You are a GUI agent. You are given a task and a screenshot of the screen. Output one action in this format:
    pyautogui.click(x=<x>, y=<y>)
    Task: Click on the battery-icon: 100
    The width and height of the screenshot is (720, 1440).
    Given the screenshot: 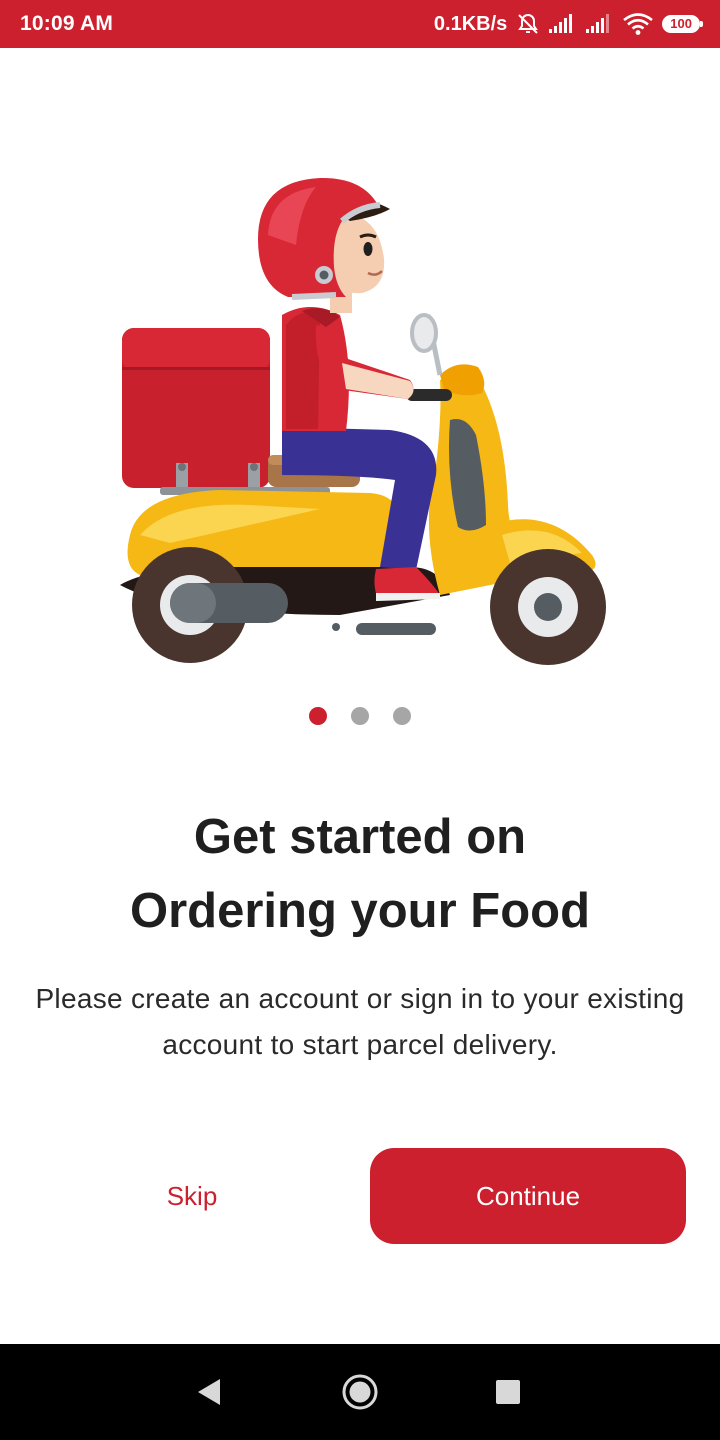 What is the action you would take?
    pyautogui.click(x=682, y=24)
    